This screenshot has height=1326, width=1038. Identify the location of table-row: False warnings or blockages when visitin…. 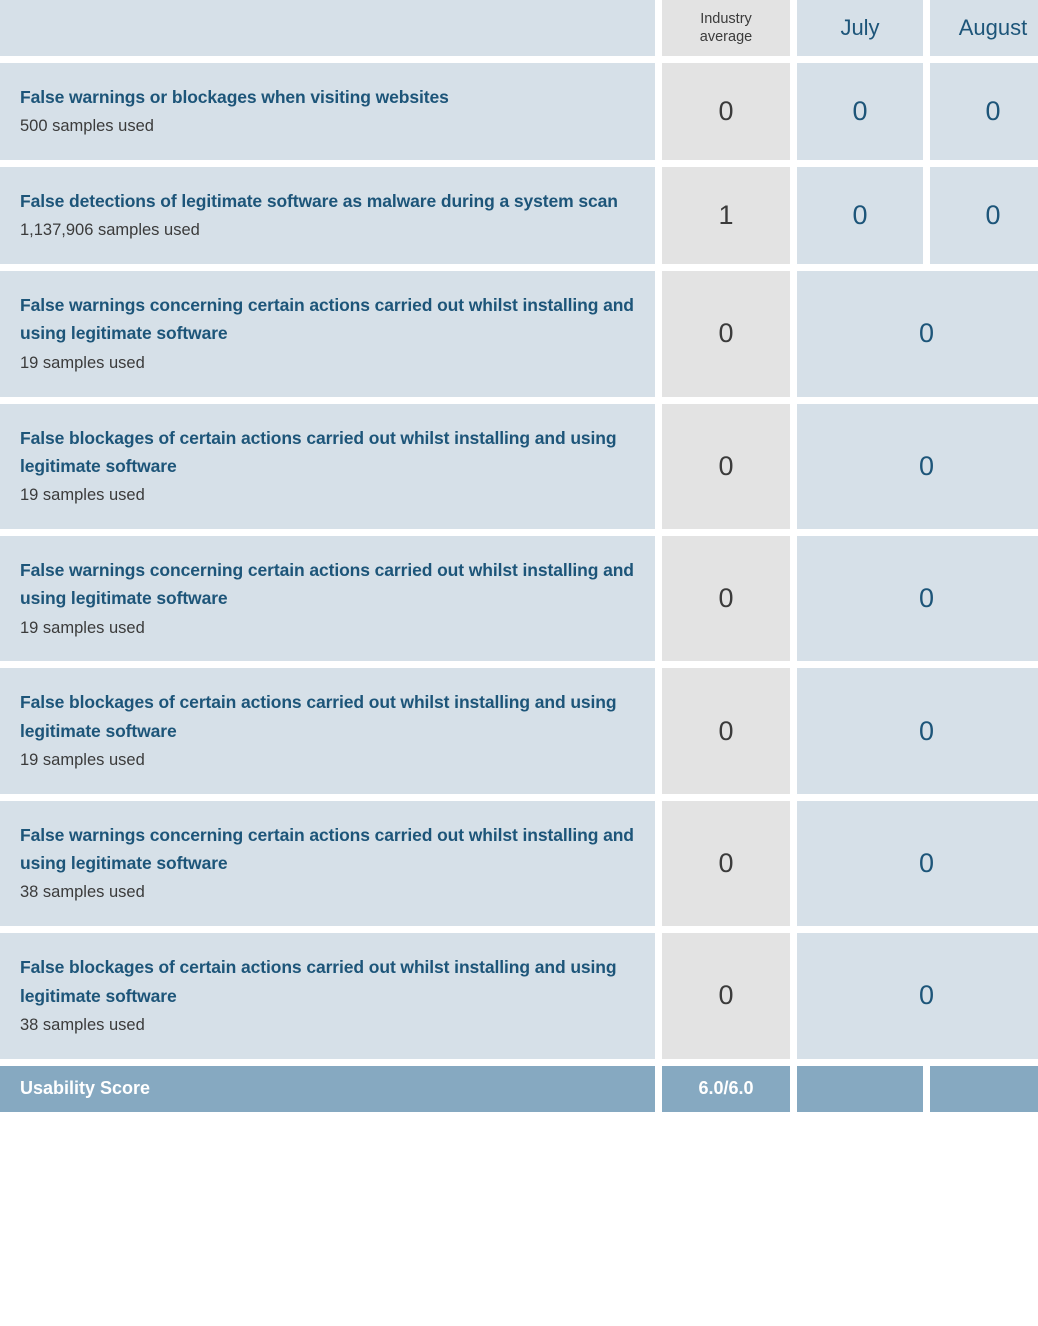
(519, 112).